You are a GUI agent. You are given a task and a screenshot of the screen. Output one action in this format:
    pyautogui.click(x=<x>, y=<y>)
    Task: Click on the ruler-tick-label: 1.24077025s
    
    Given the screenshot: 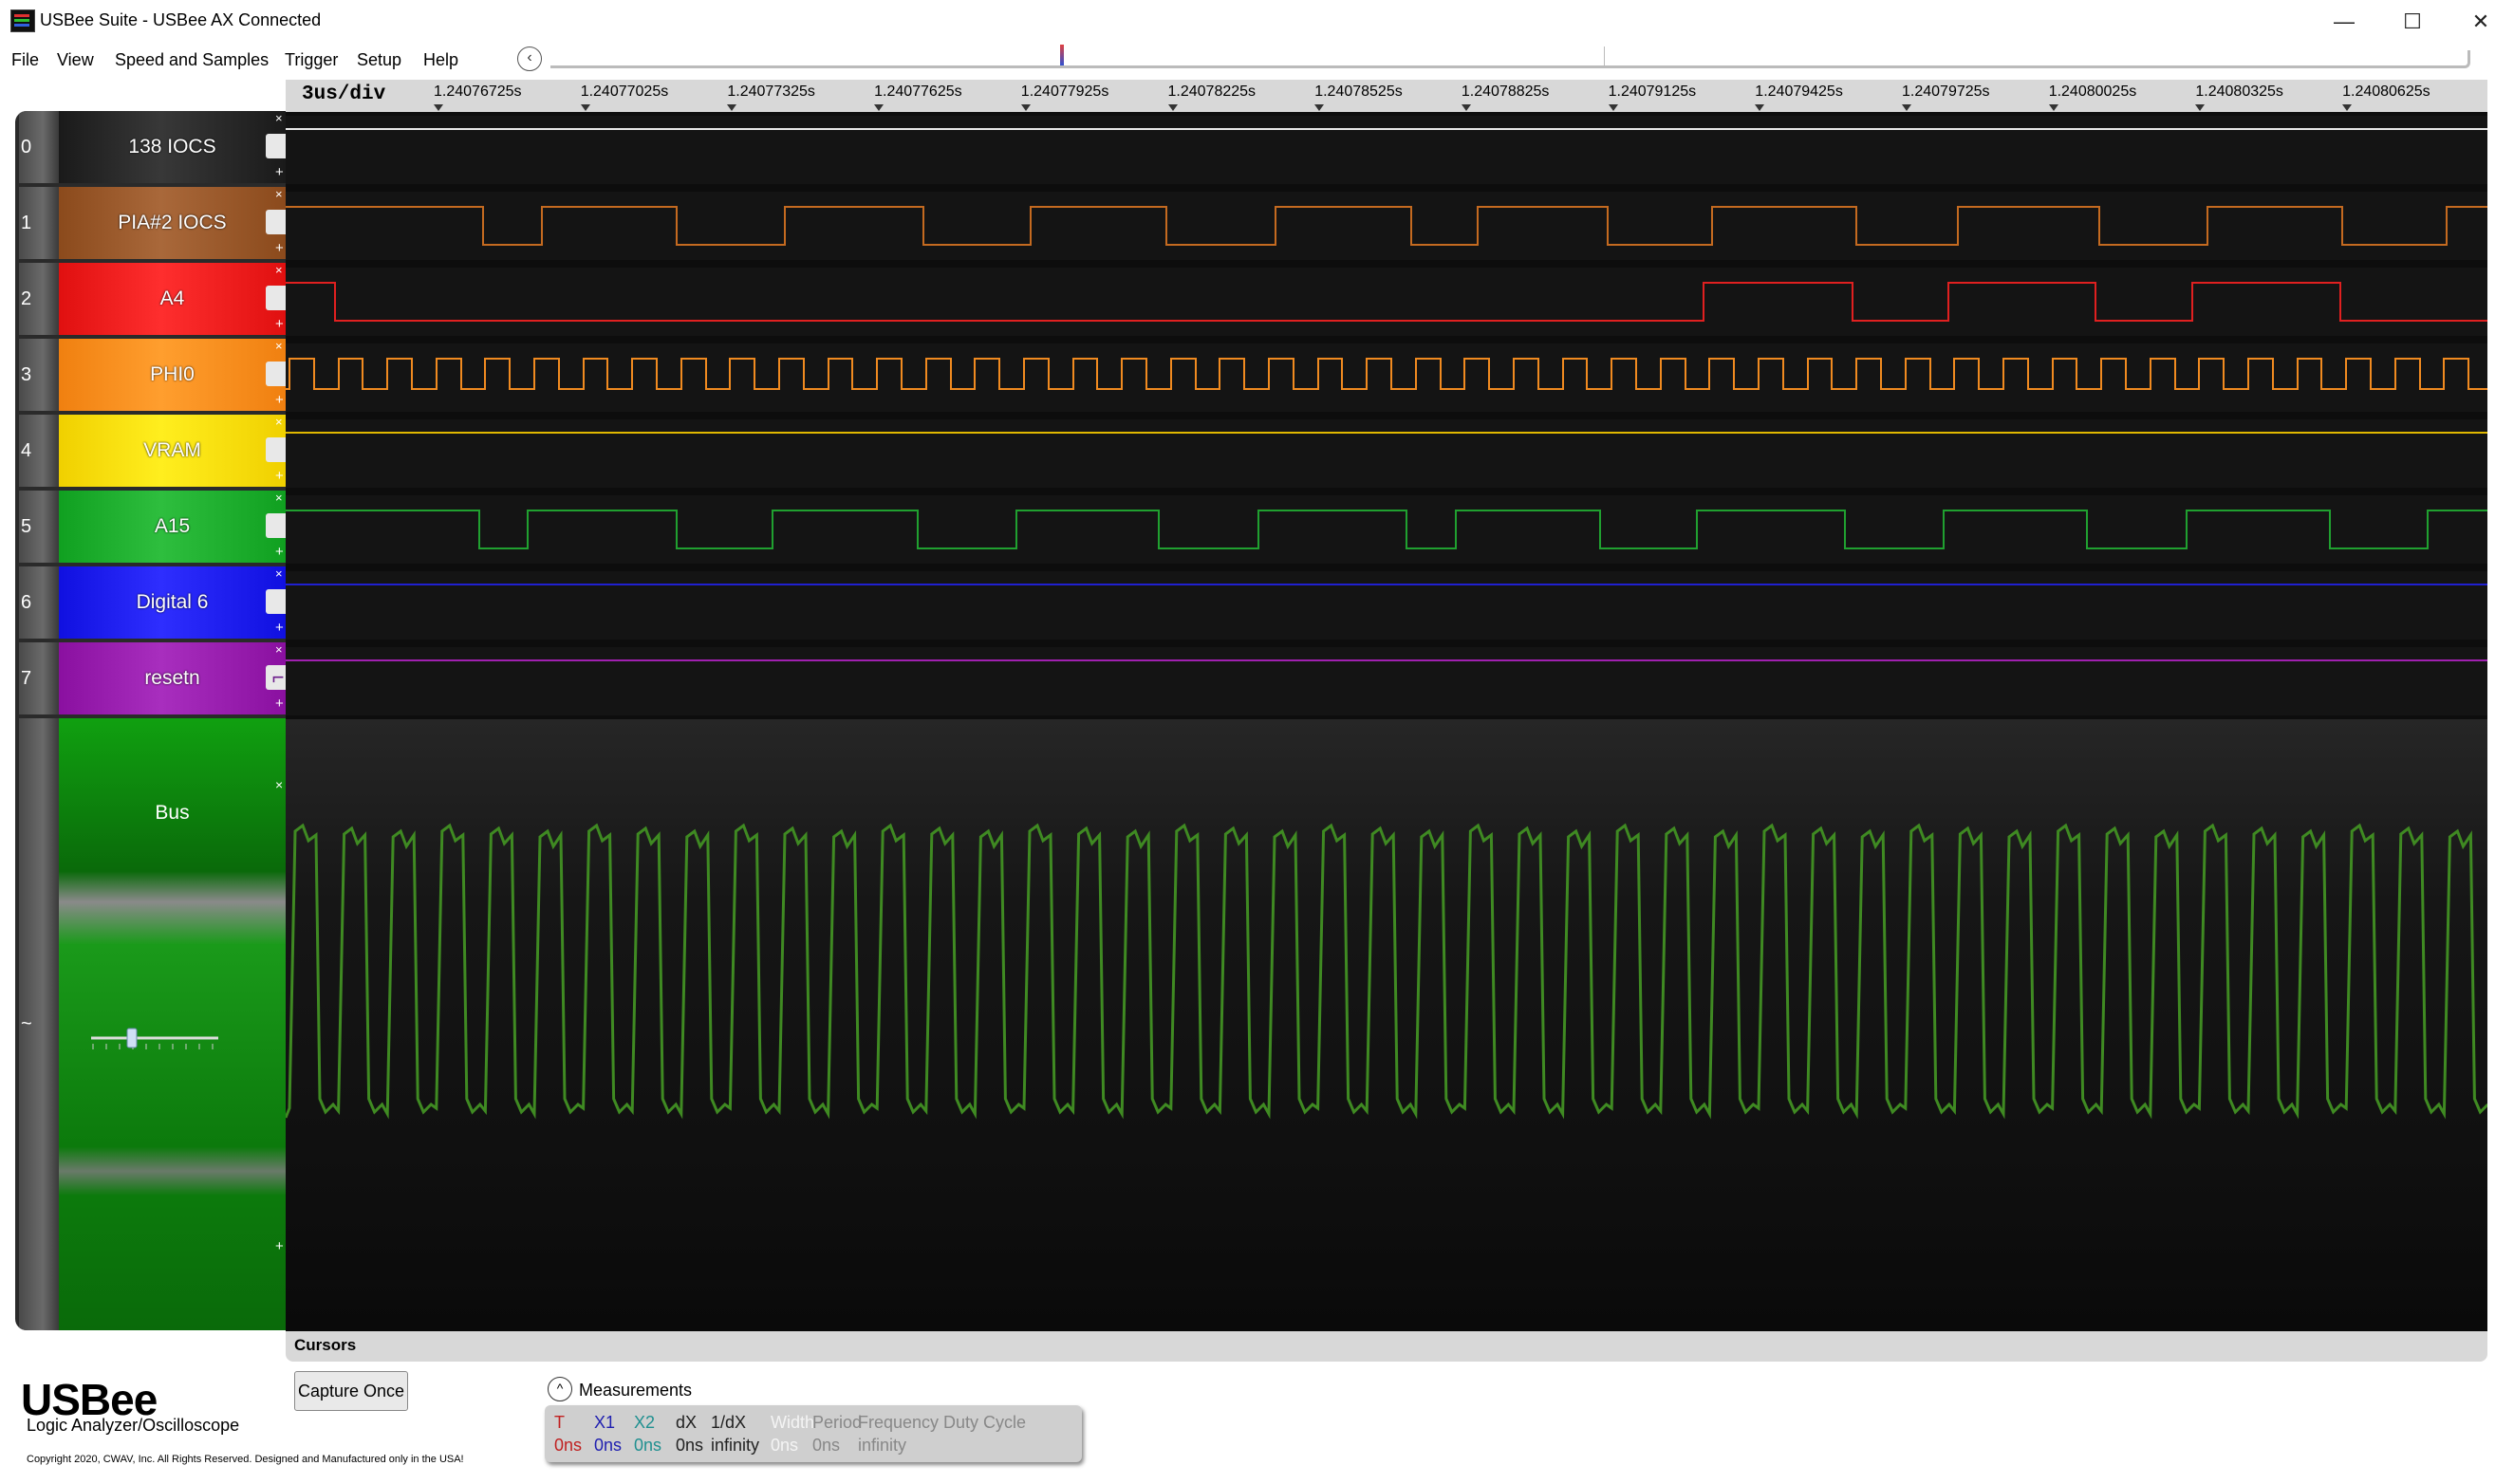 What is the action you would take?
    pyautogui.click(x=624, y=91)
    